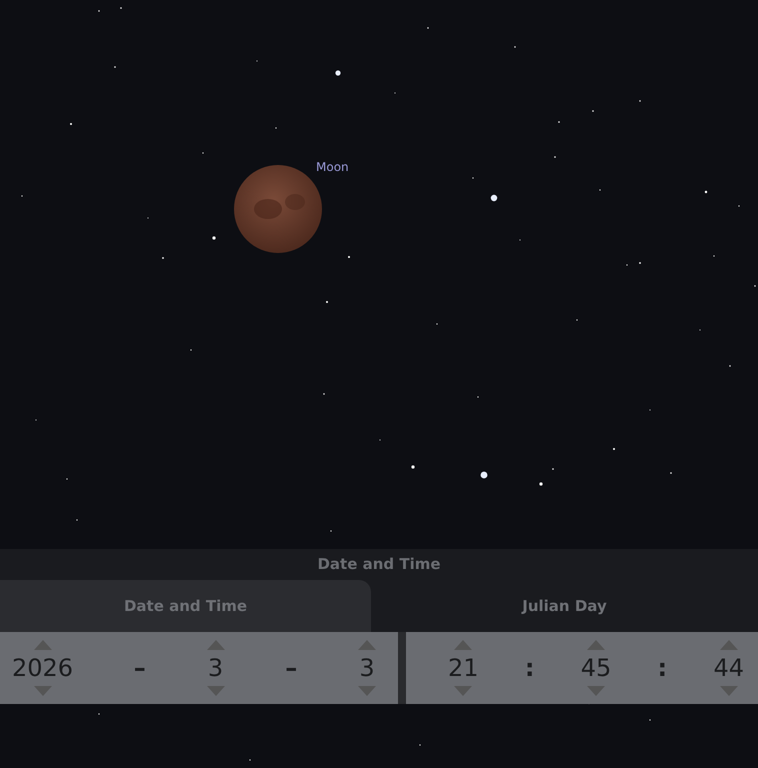  What do you see at coordinates (379, 564) in the screenshot?
I see `dialog-title: Date and Time` at bounding box center [379, 564].